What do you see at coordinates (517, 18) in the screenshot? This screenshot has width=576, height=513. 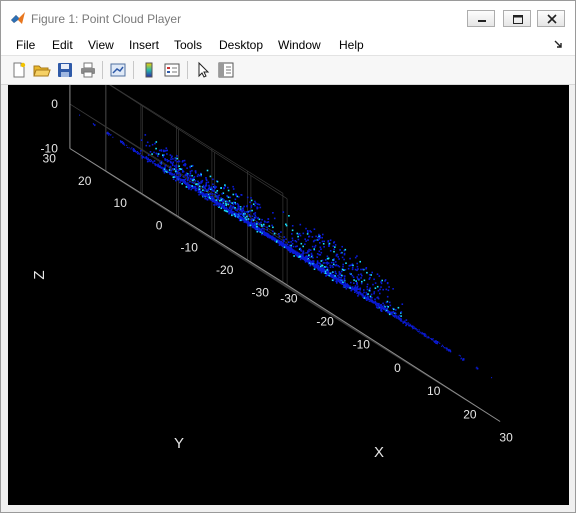 I see `maximize-button` at bounding box center [517, 18].